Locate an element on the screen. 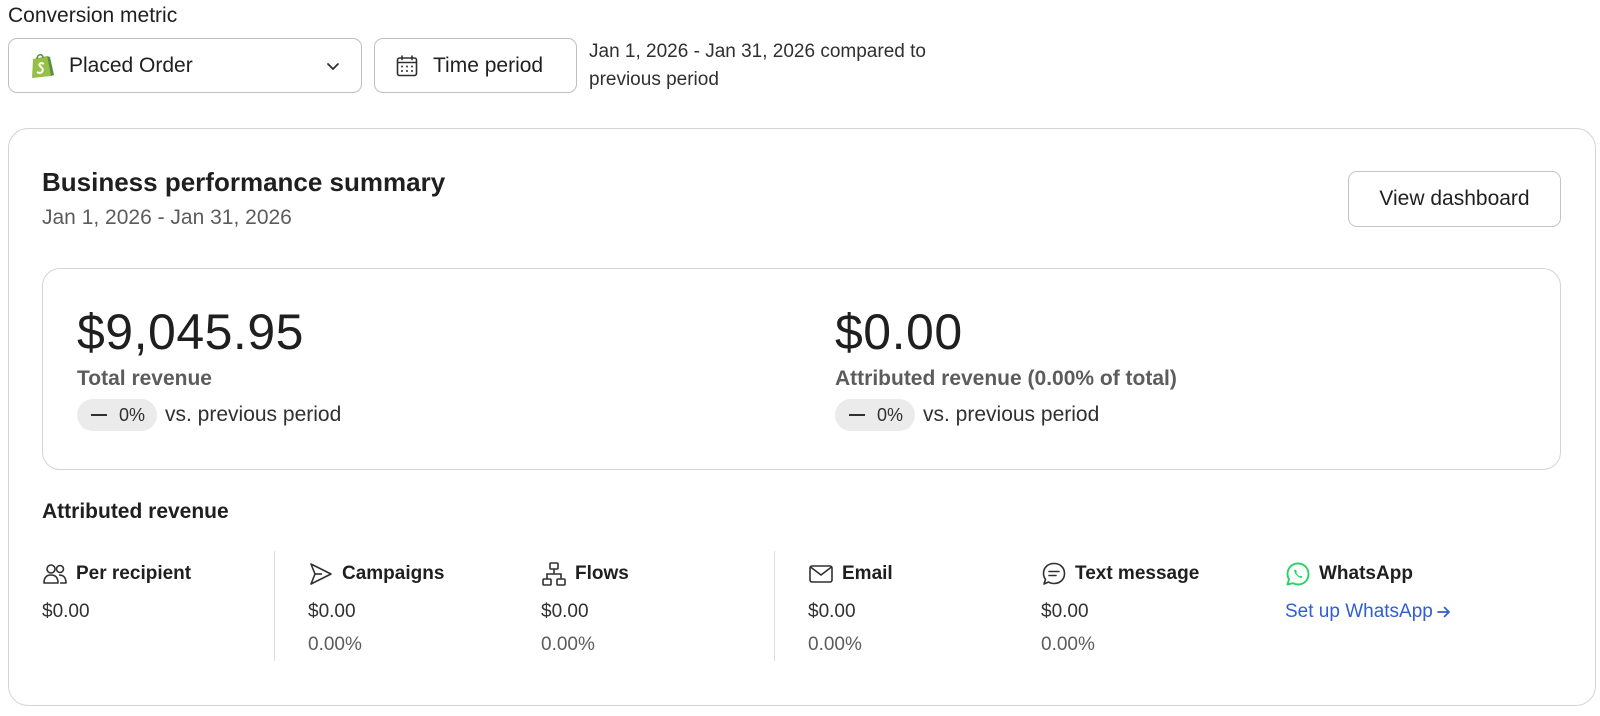  metric-label: Per recipient is located at coordinates (134, 573).